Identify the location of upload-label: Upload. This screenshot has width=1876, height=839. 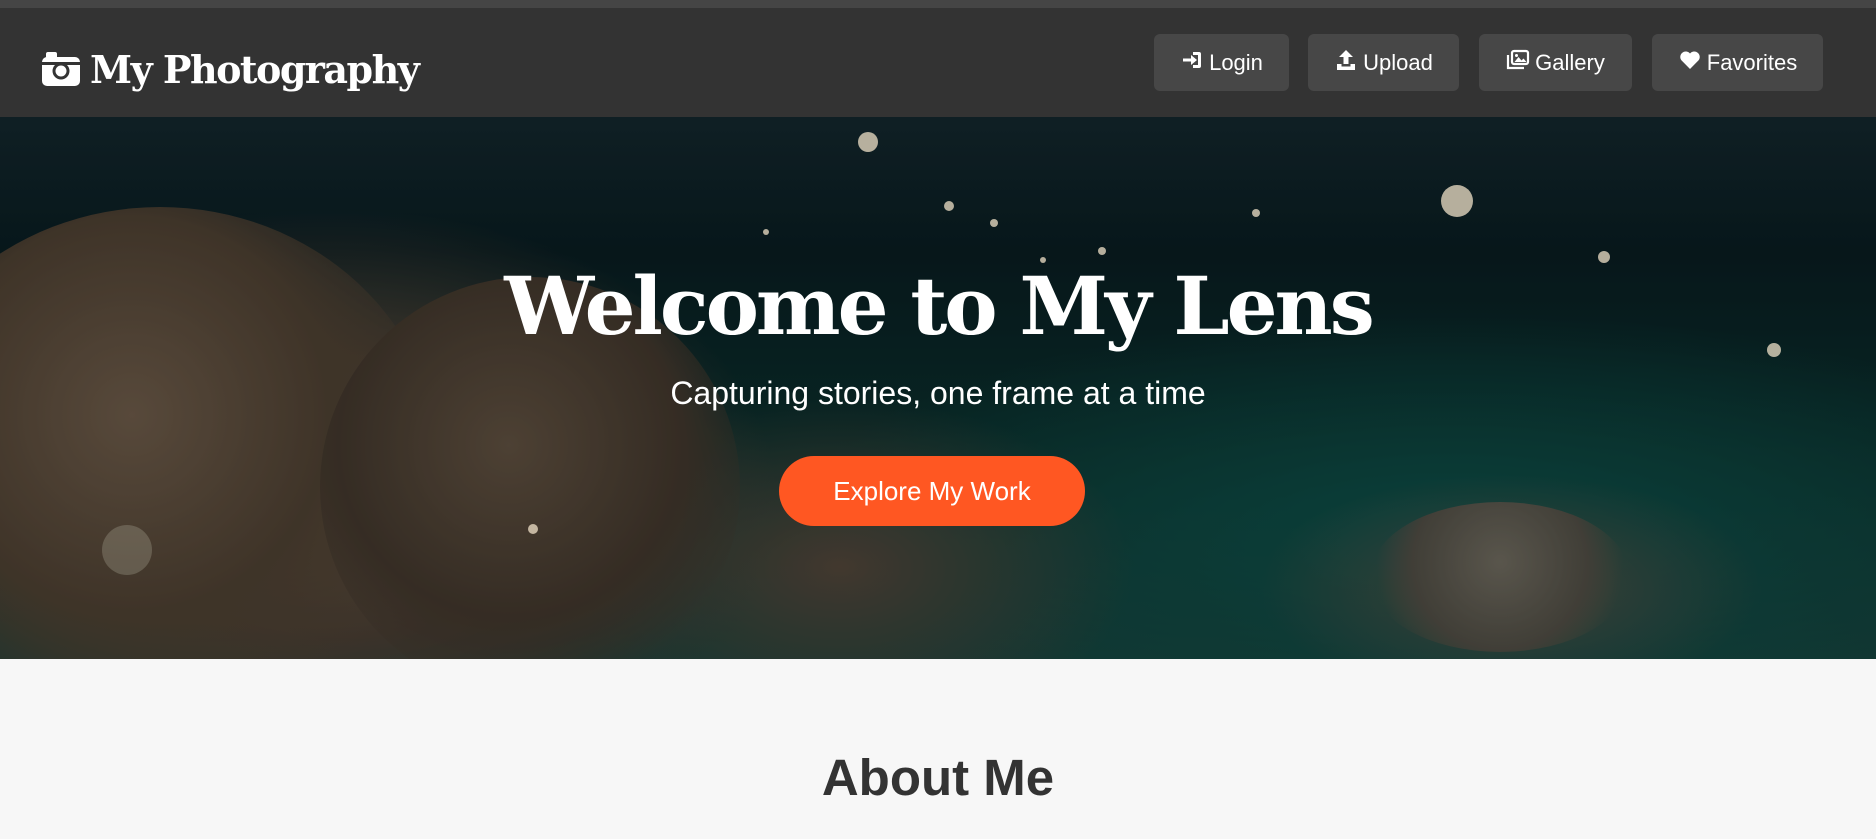
(1398, 62).